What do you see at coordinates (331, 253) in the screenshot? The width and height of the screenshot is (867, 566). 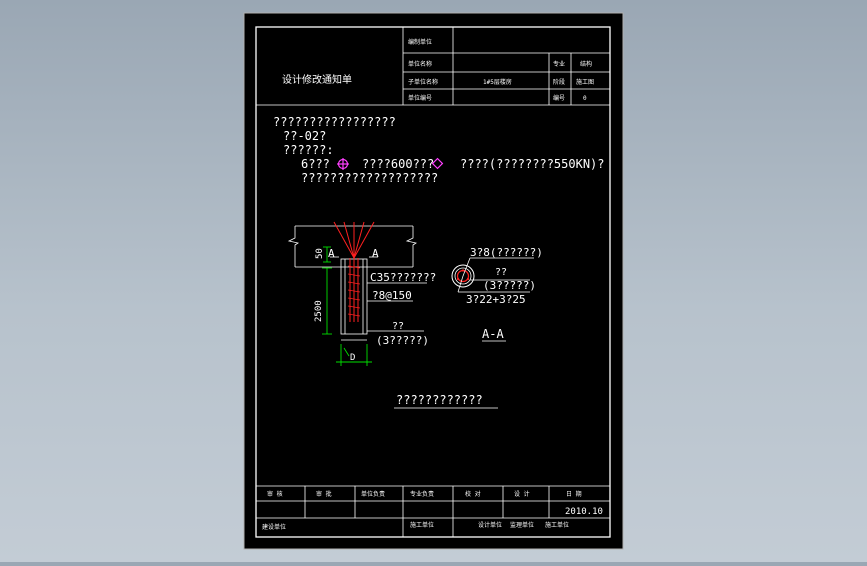 I see `section-mark-left: A` at bounding box center [331, 253].